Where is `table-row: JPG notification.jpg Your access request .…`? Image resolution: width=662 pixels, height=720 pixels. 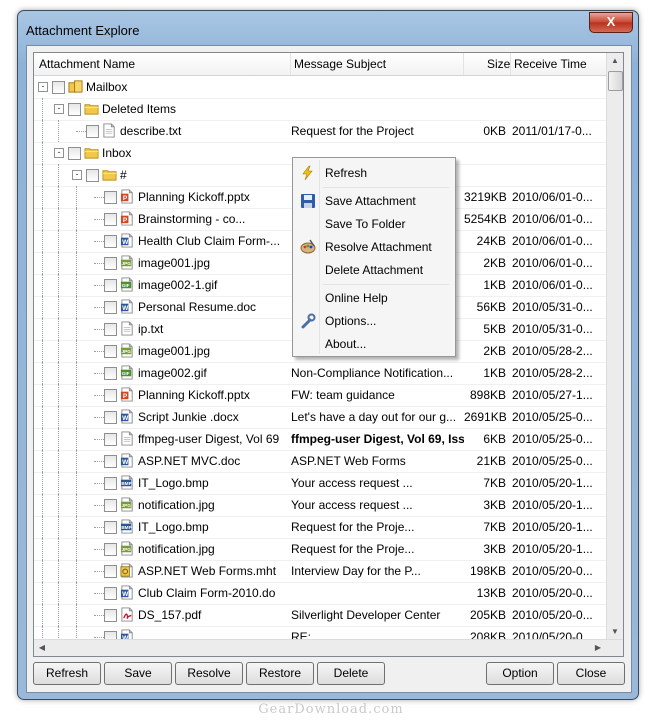 table-row: JPG notification.jpg Your access request .… is located at coordinates (320, 505).